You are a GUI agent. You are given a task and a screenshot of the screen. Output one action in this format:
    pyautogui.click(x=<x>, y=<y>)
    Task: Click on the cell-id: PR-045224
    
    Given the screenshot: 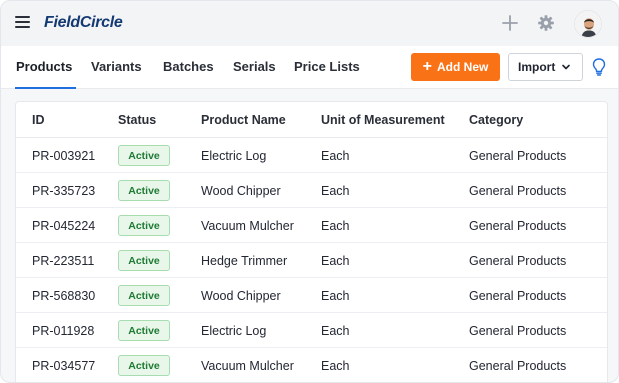 What is the action you would take?
    pyautogui.click(x=64, y=226)
    